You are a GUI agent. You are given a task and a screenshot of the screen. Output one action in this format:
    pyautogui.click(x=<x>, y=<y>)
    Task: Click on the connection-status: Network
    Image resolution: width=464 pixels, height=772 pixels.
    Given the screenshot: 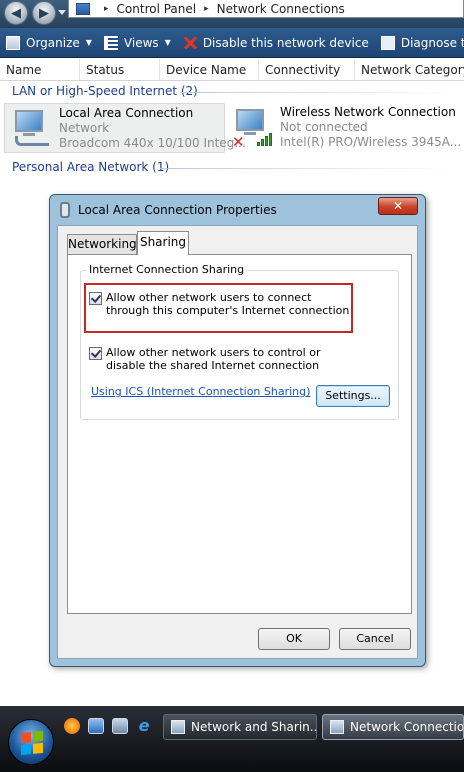 What is the action you would take?
    pyautogui.click(x=84, y=128)
    